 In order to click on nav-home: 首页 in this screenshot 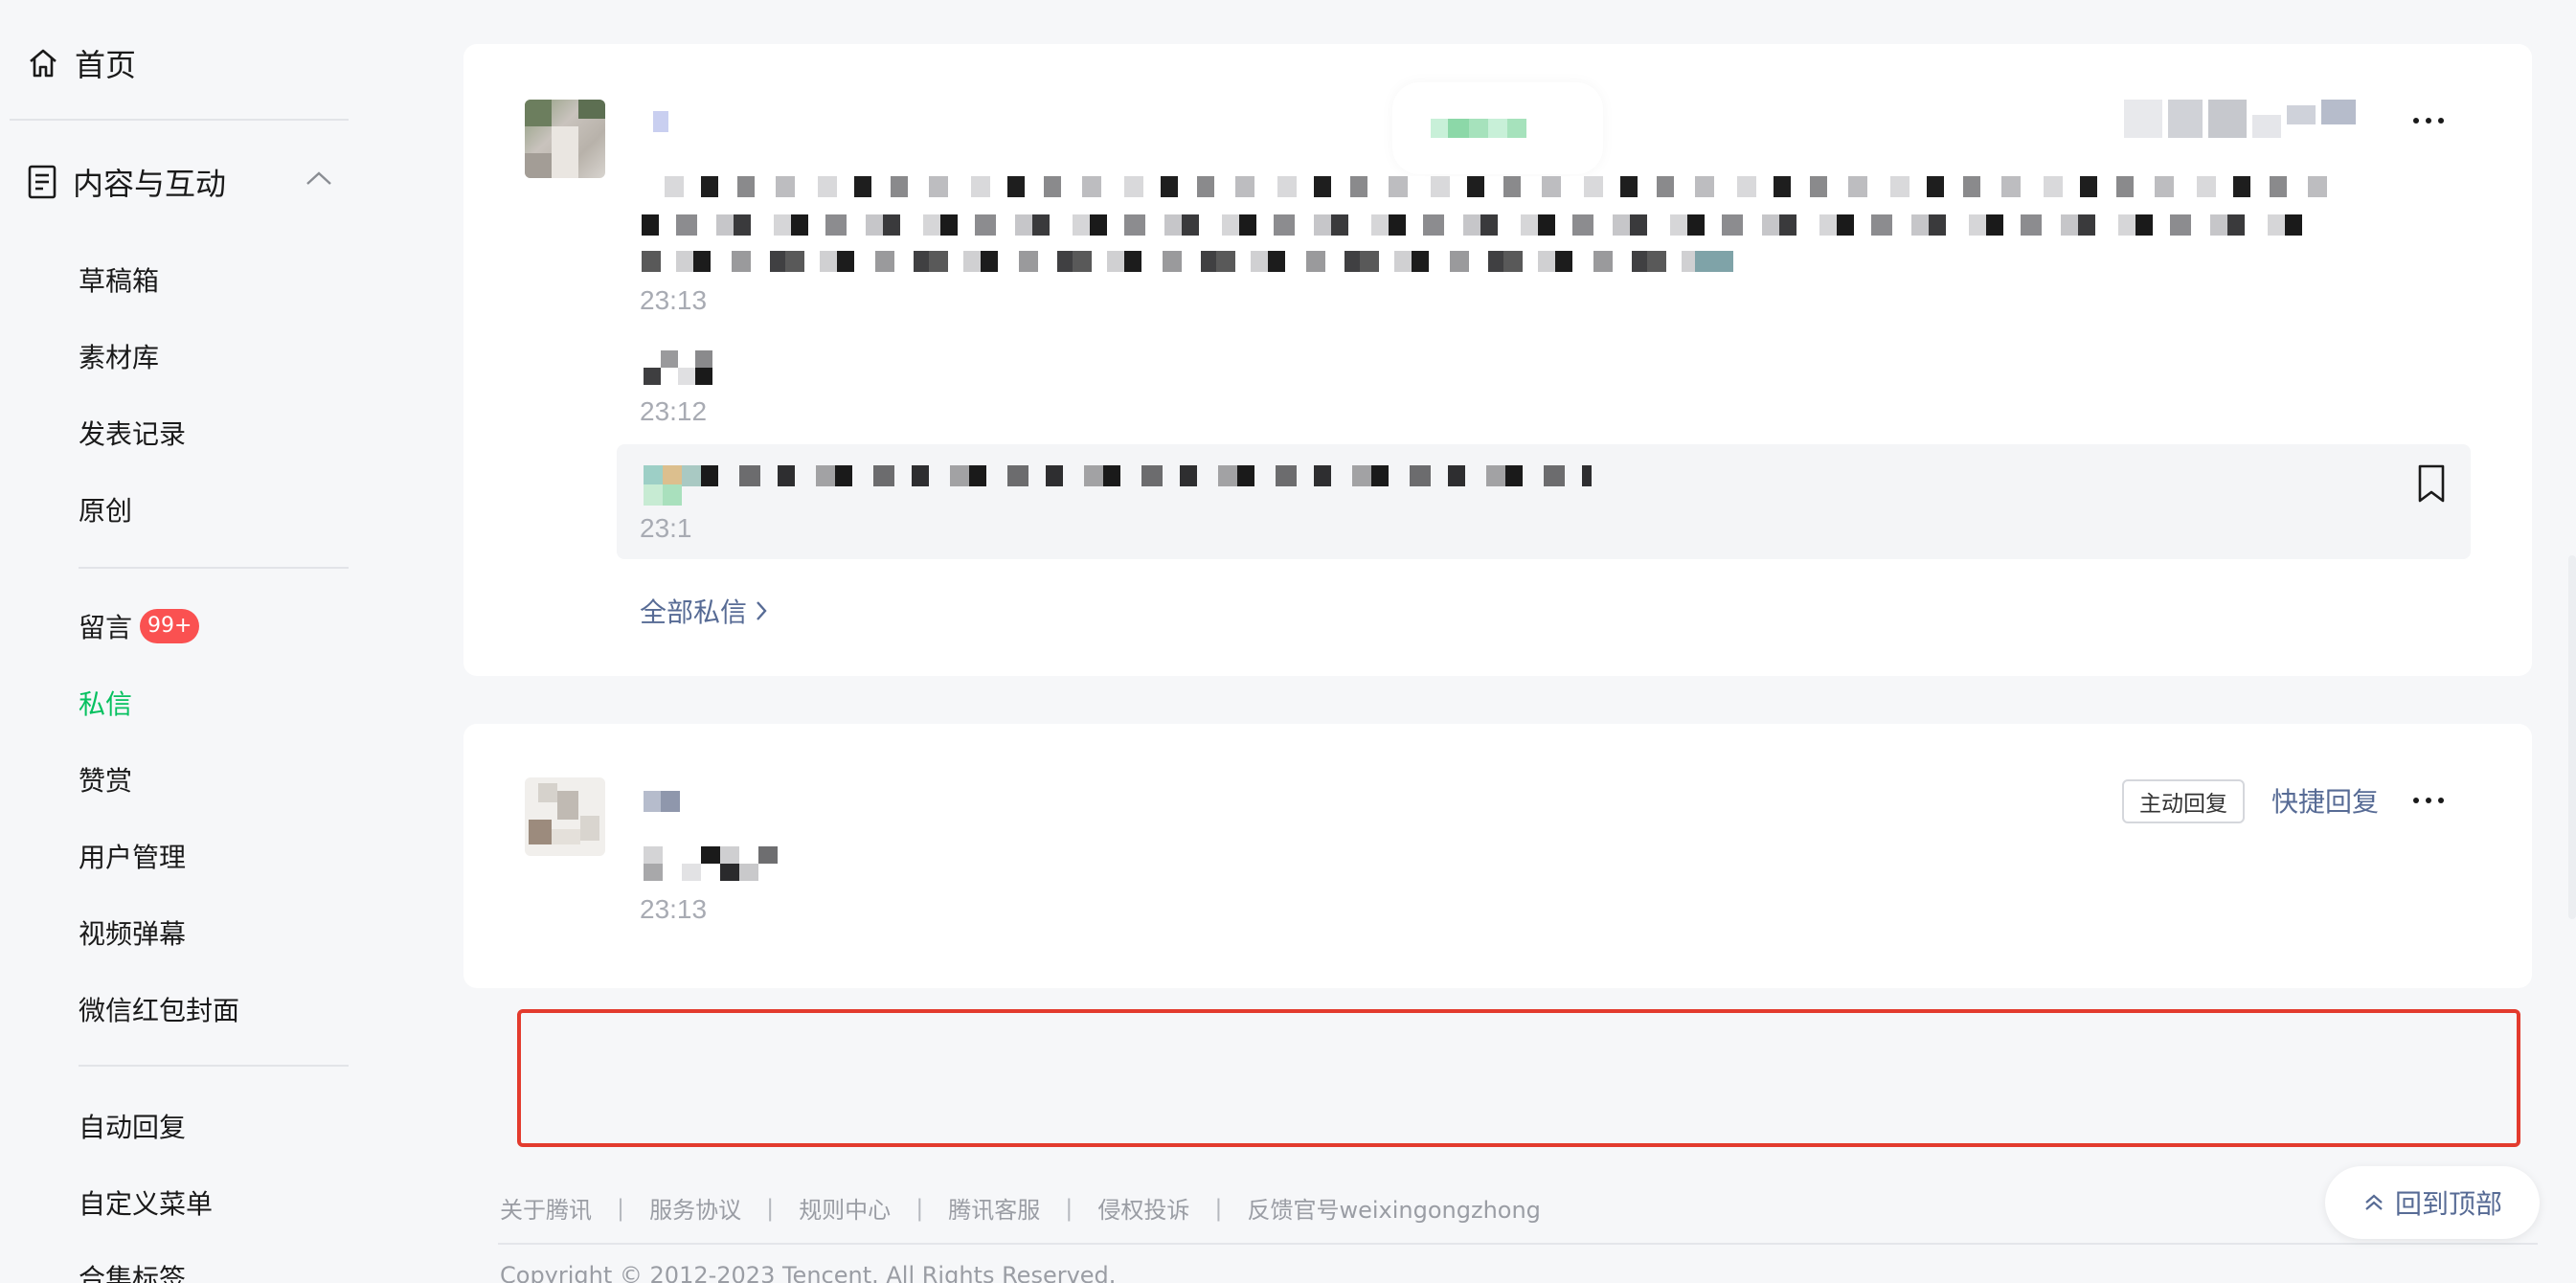, I will do `click(81, 63)`.